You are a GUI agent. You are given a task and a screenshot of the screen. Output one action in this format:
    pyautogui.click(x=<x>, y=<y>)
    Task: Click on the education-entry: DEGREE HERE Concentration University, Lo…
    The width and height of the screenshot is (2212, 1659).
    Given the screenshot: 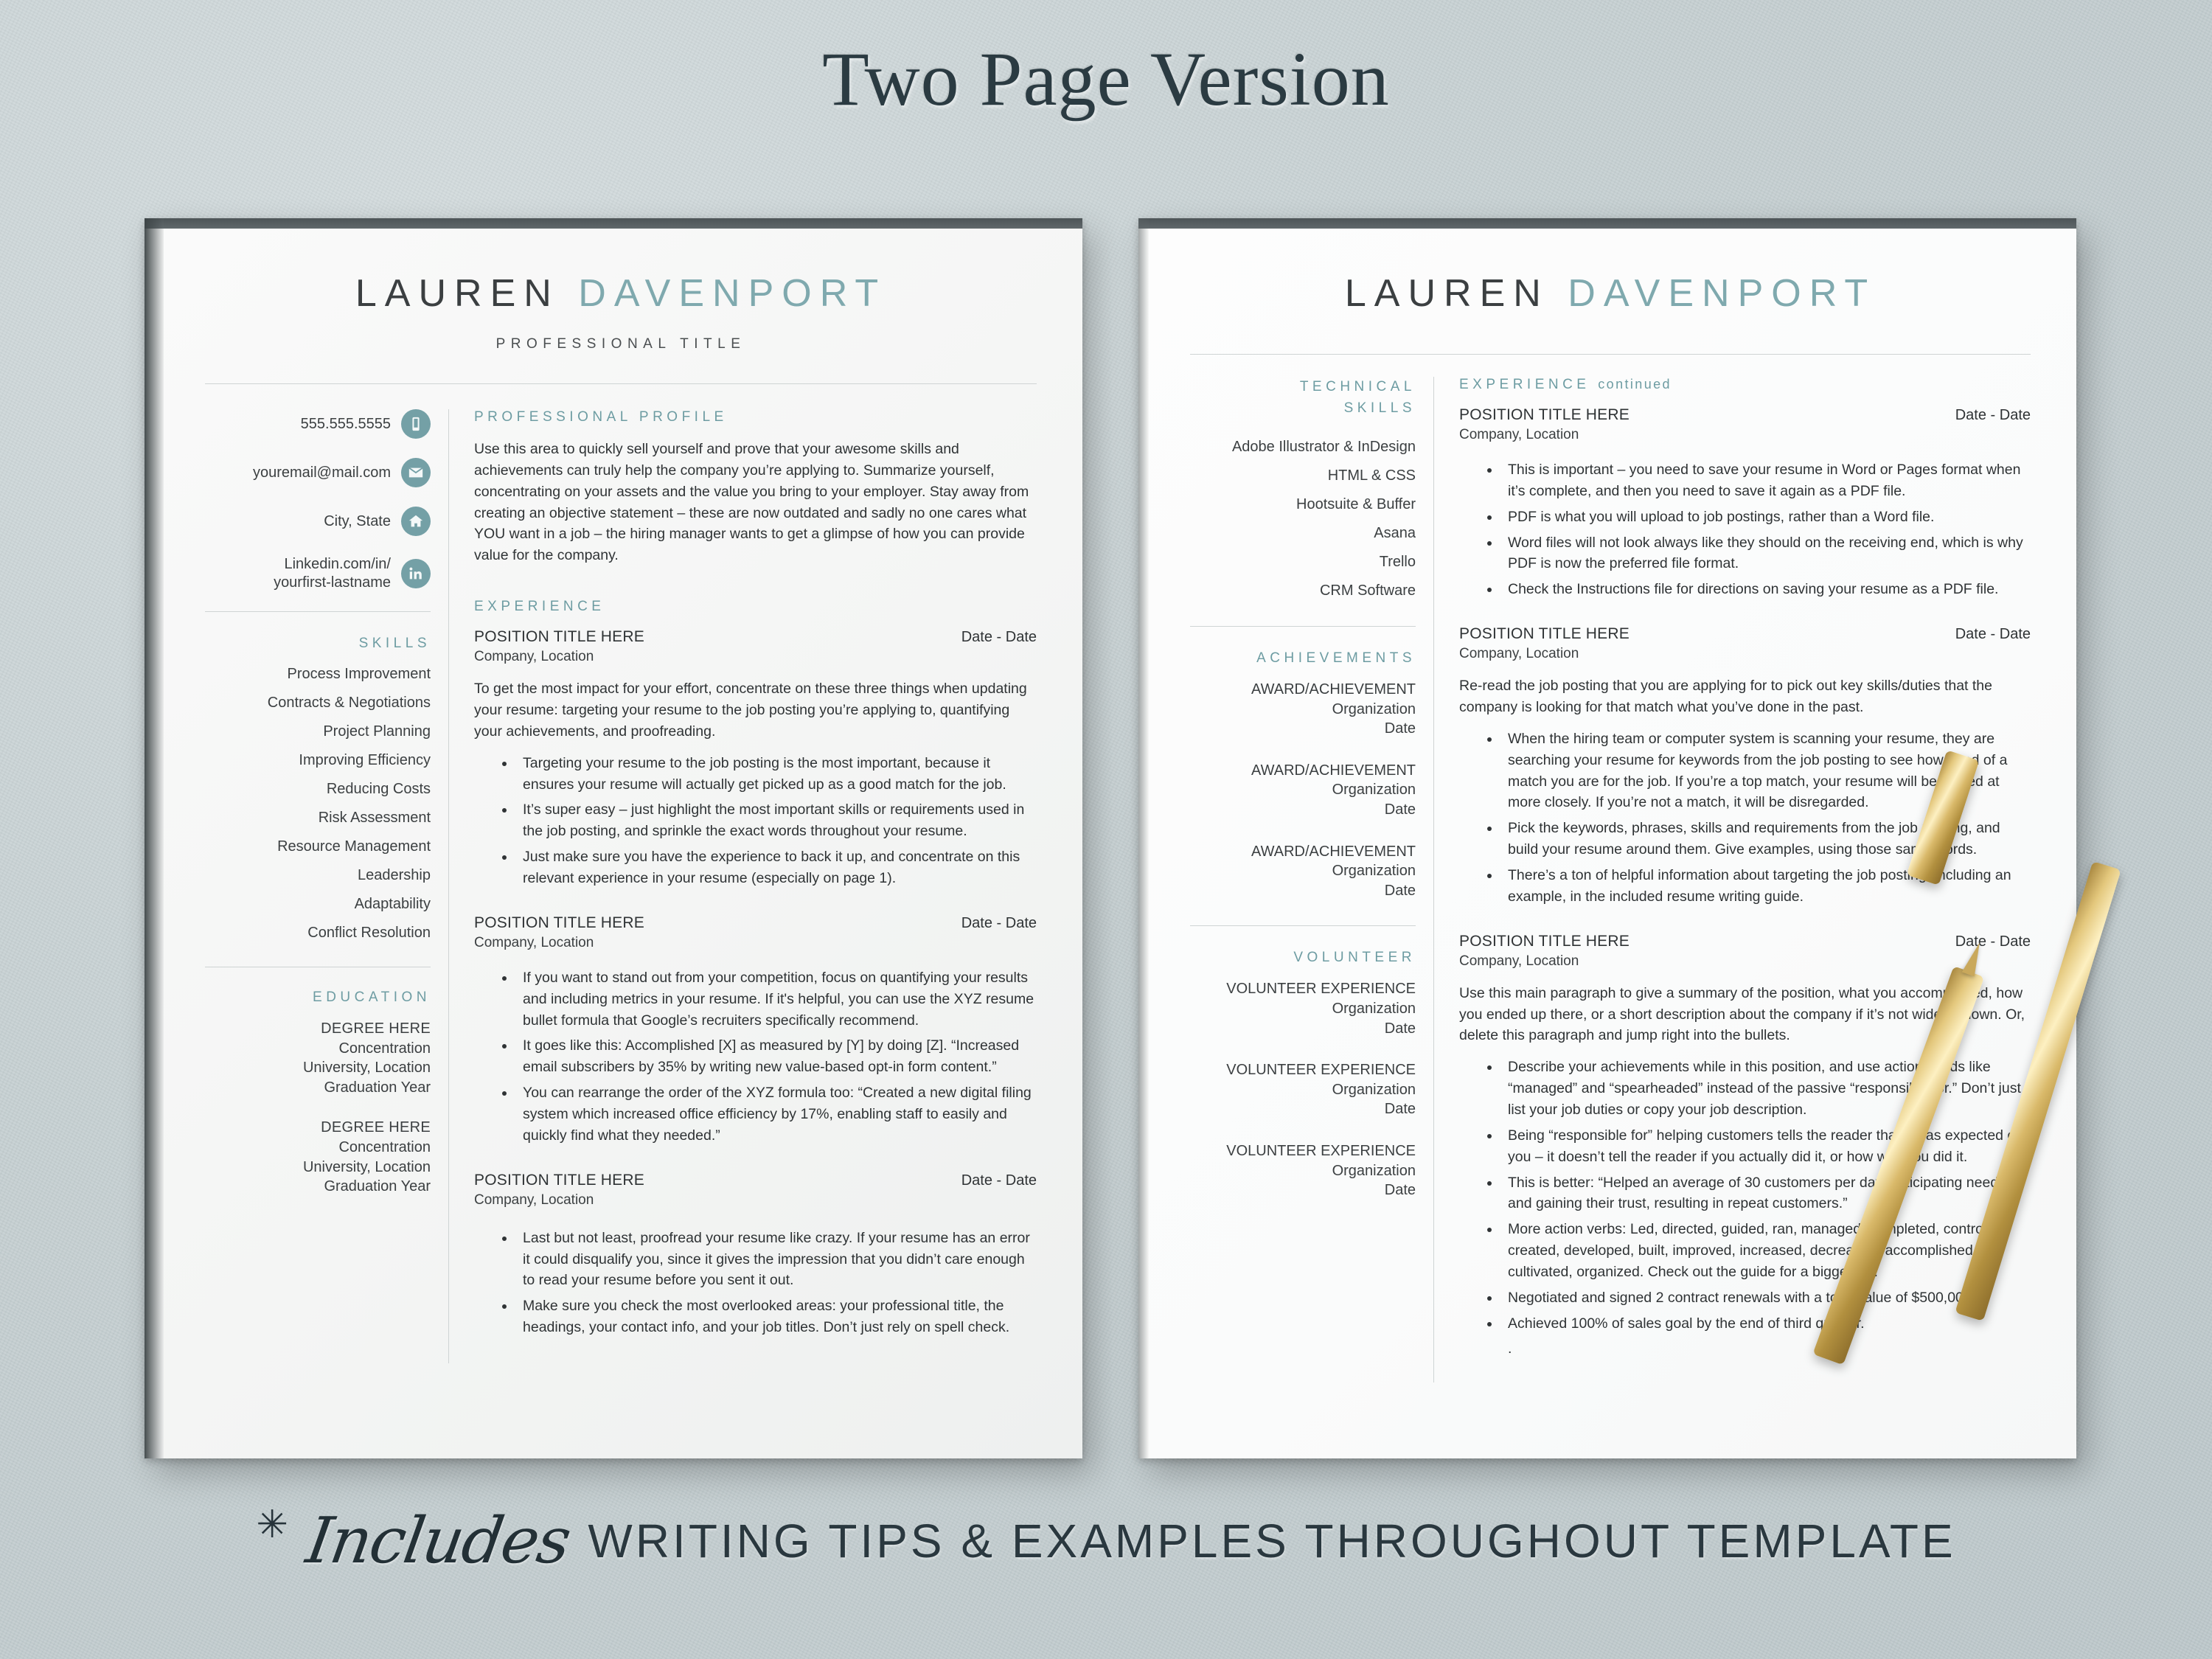 What is the action you would take?
    pyautogui.click(x=318, y=1157)
    